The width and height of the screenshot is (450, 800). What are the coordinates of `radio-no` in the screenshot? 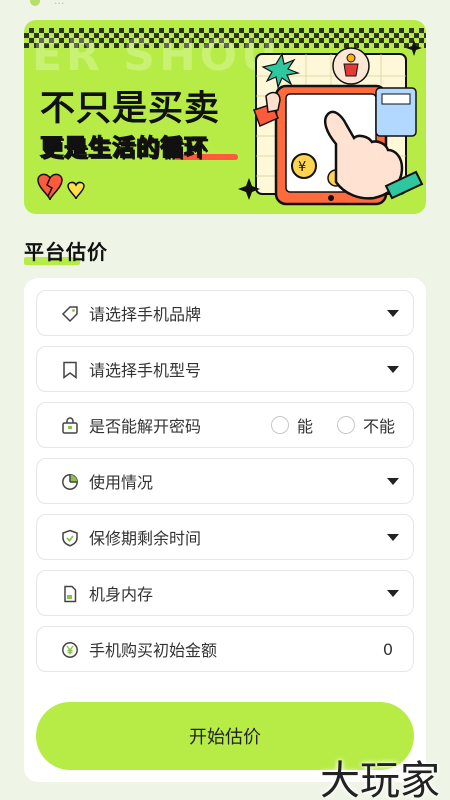 It's located at (345, 425).